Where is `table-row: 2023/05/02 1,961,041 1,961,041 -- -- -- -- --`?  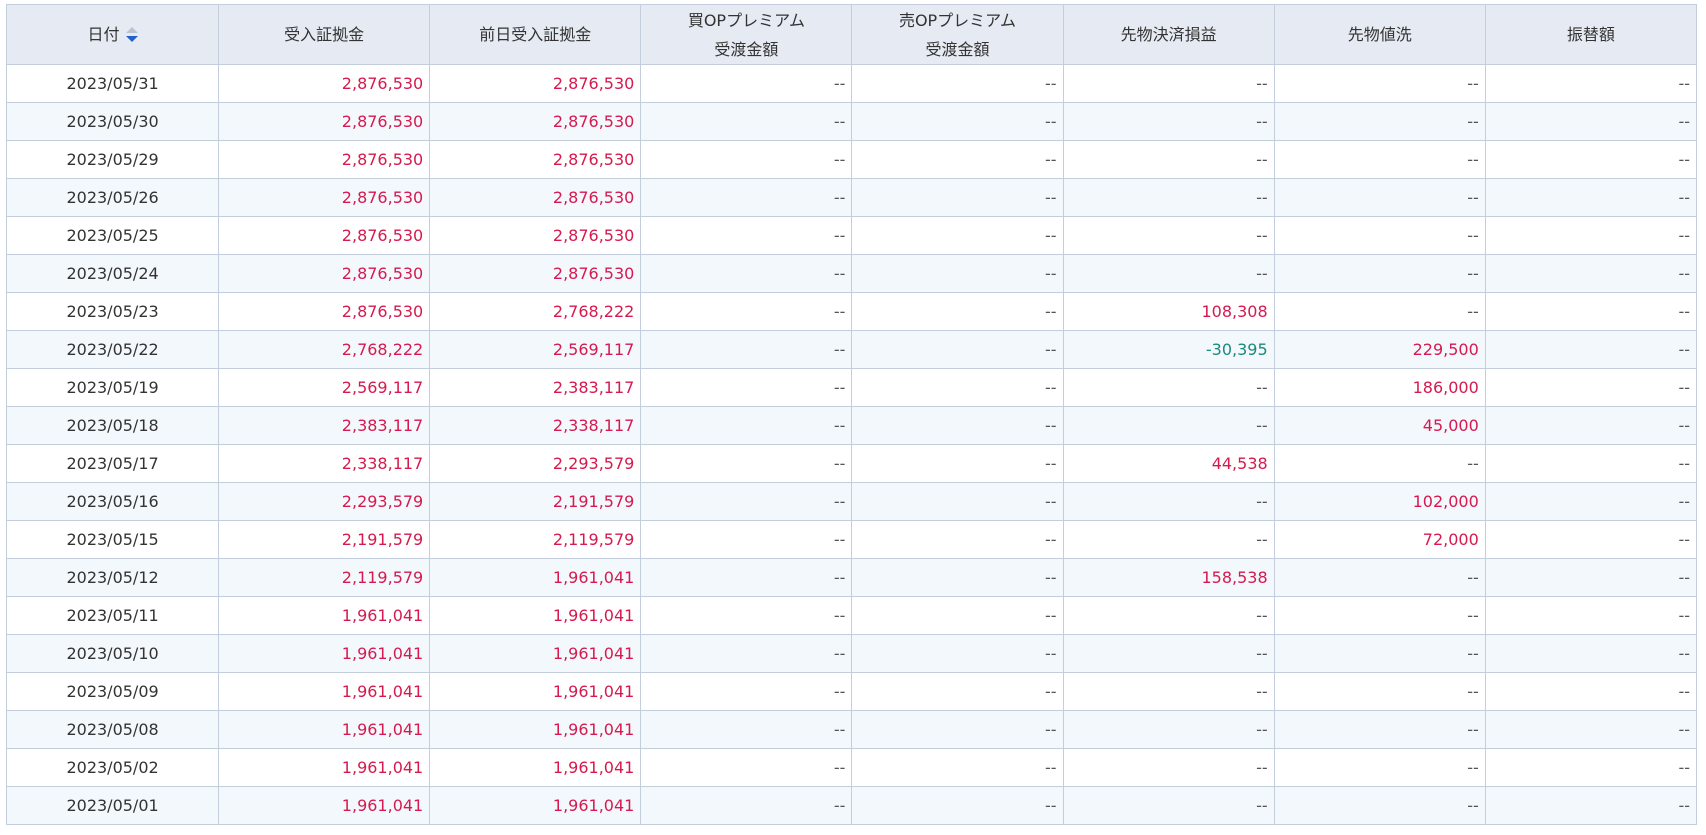
table-row: 2023/05/02 1,961,041 1,961,041 -- -- -- -- -- is located at coordinates (851, 767).